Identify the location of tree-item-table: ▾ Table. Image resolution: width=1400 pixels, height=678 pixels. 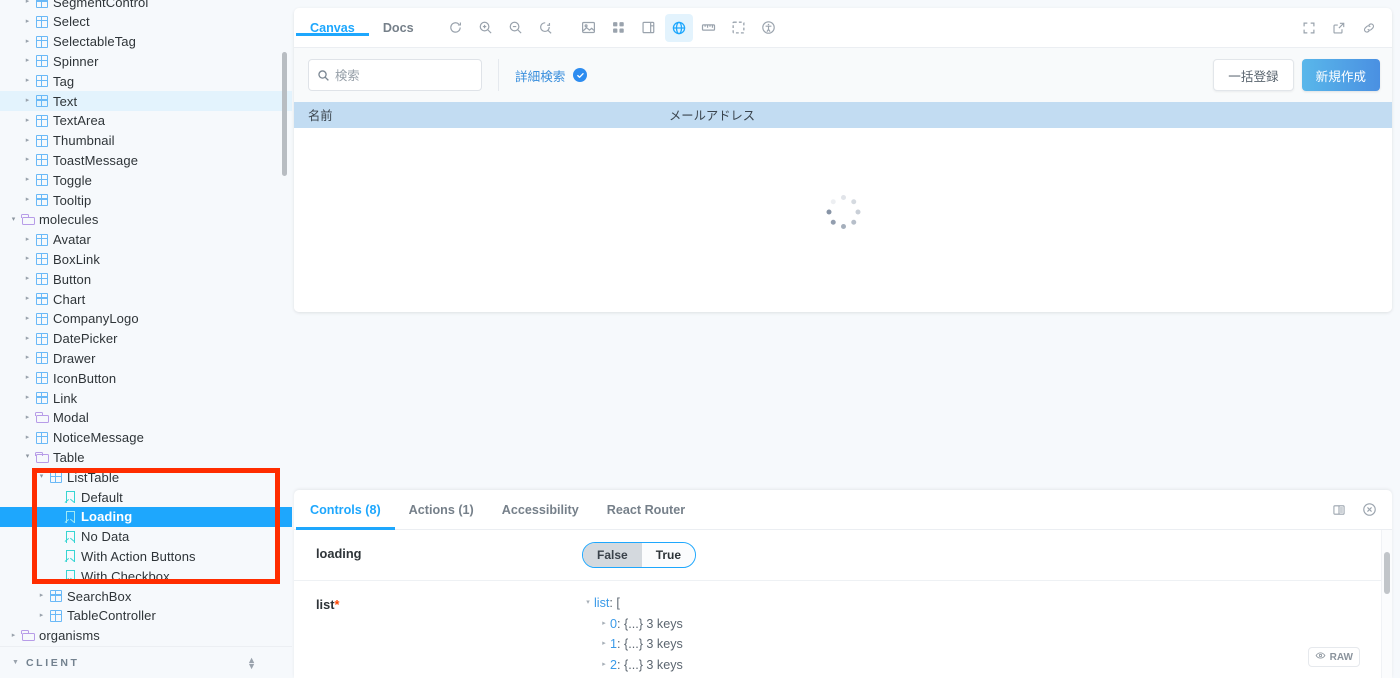
(146, 457).